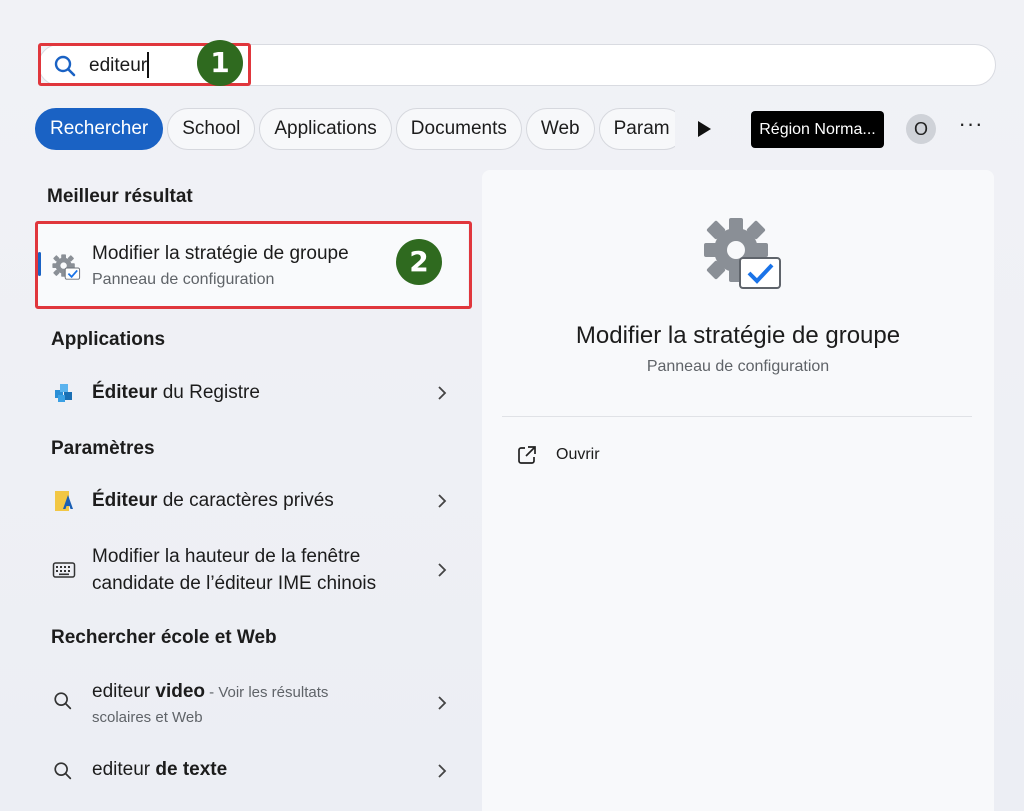 The height and width of the screenshot is (811, 1024). What do you see at coordinates (147, 717) in the screenshot?
I see `web-item-sublabel: scolaires et Web` at bounding box center [147, 717].